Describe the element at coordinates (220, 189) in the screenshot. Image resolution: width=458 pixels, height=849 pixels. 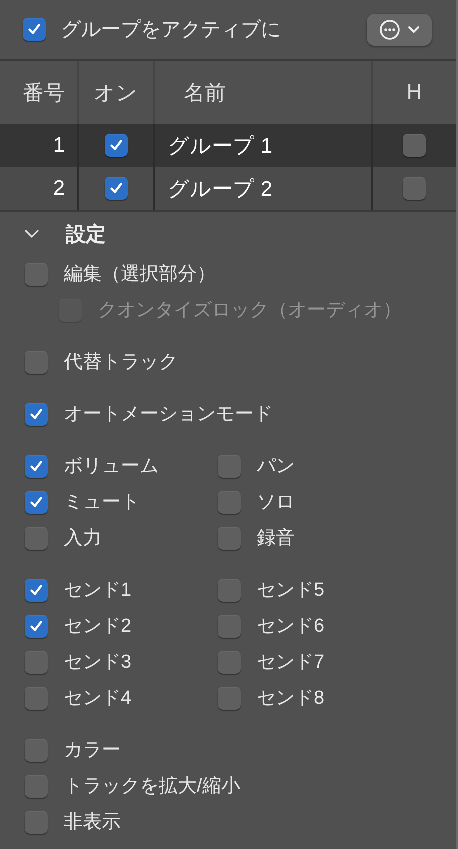
I see `group-name: グループ 2` at that location.